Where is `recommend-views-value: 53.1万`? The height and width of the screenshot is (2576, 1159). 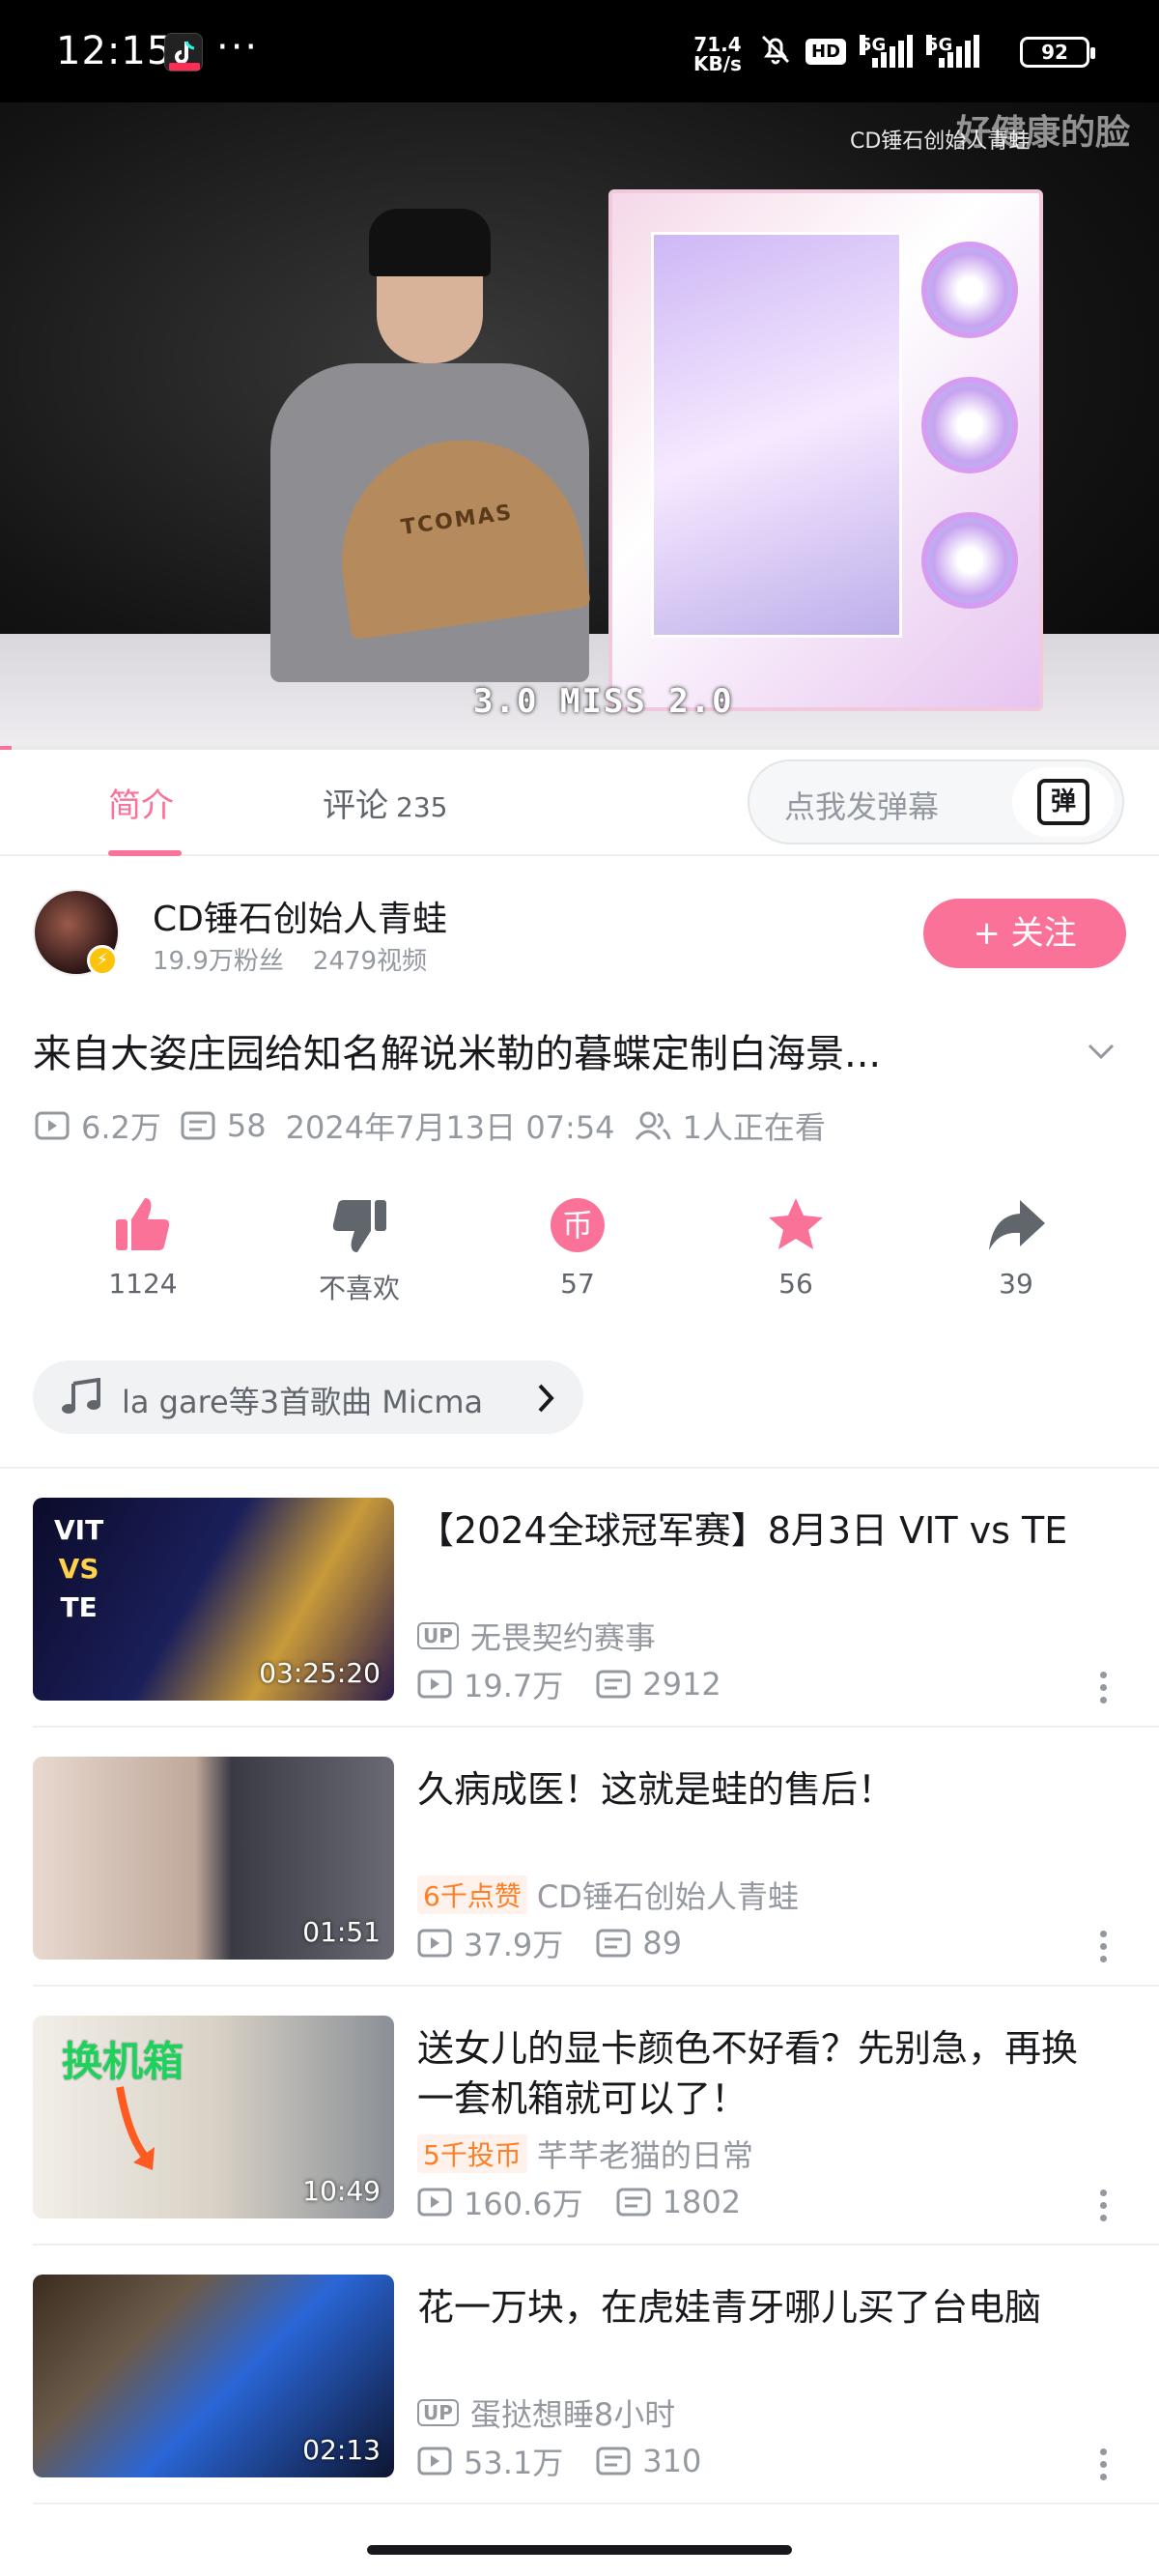 recommend-views-value: 53.1万 is located at coordinates (514, 2463).